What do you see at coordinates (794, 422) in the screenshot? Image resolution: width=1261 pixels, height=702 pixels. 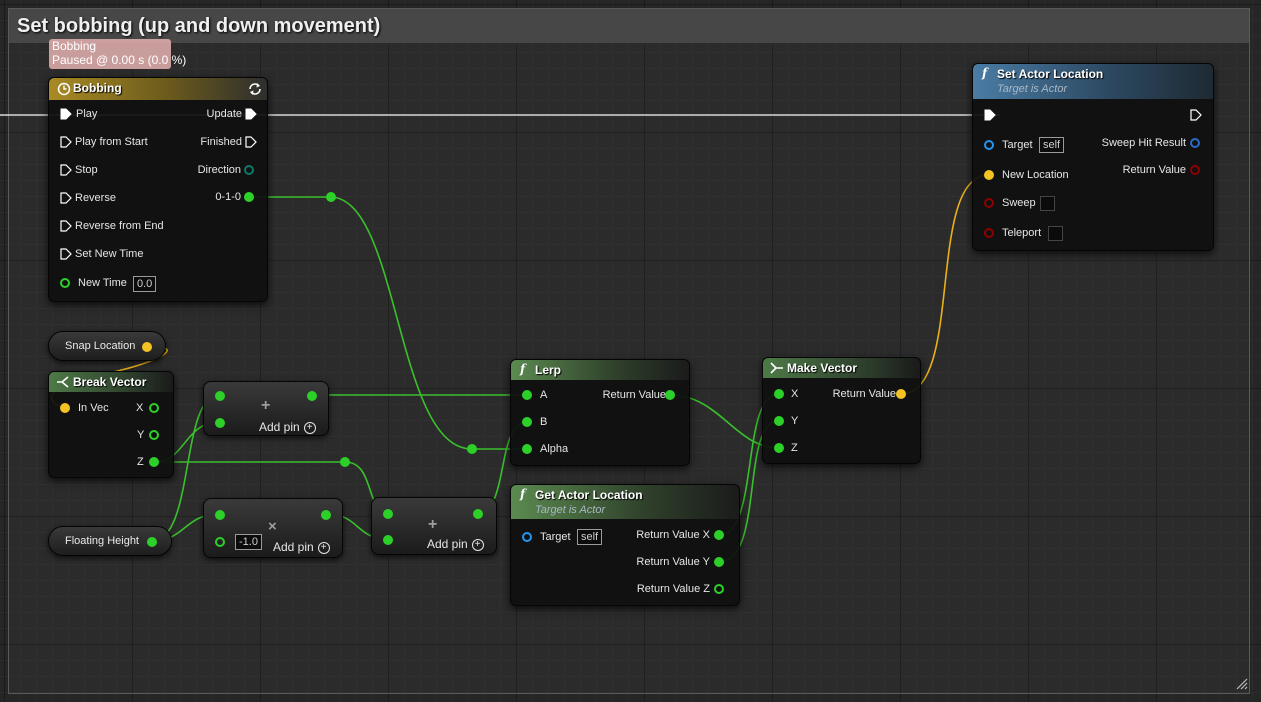 I see `make-vector-y-pin: Y` at bounding box center [794, 422].